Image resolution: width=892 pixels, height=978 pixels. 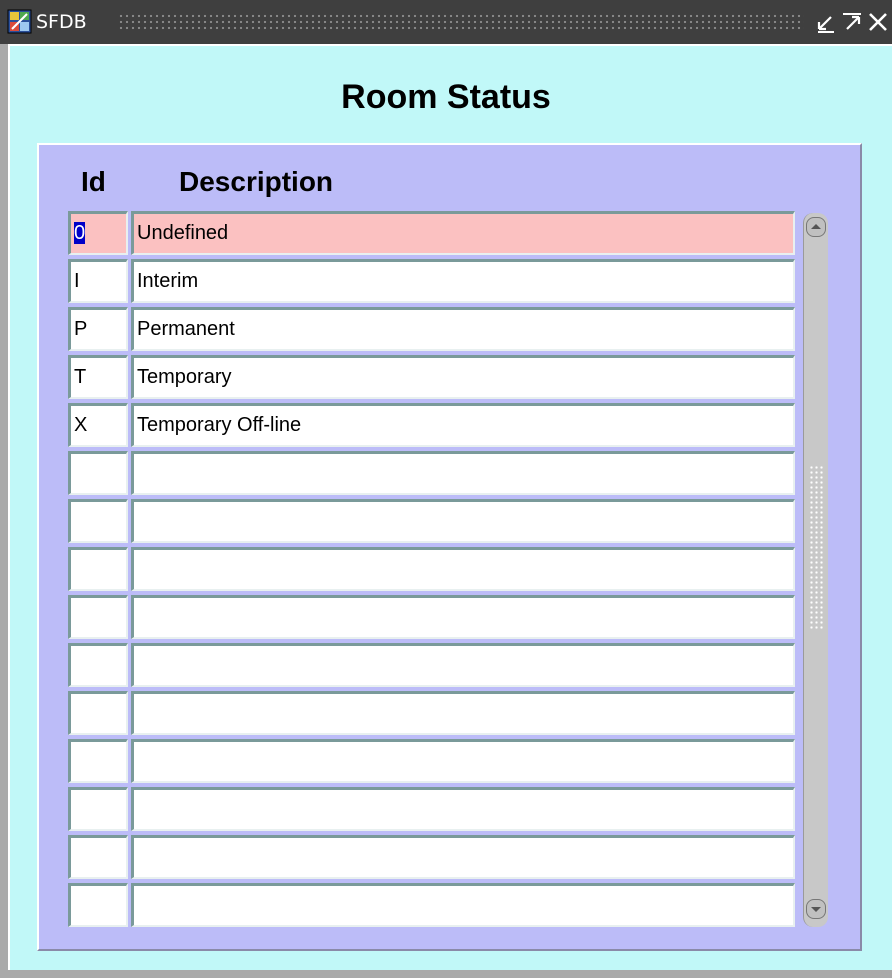 I want to click on id-field: I, so click(x=98, y=281).